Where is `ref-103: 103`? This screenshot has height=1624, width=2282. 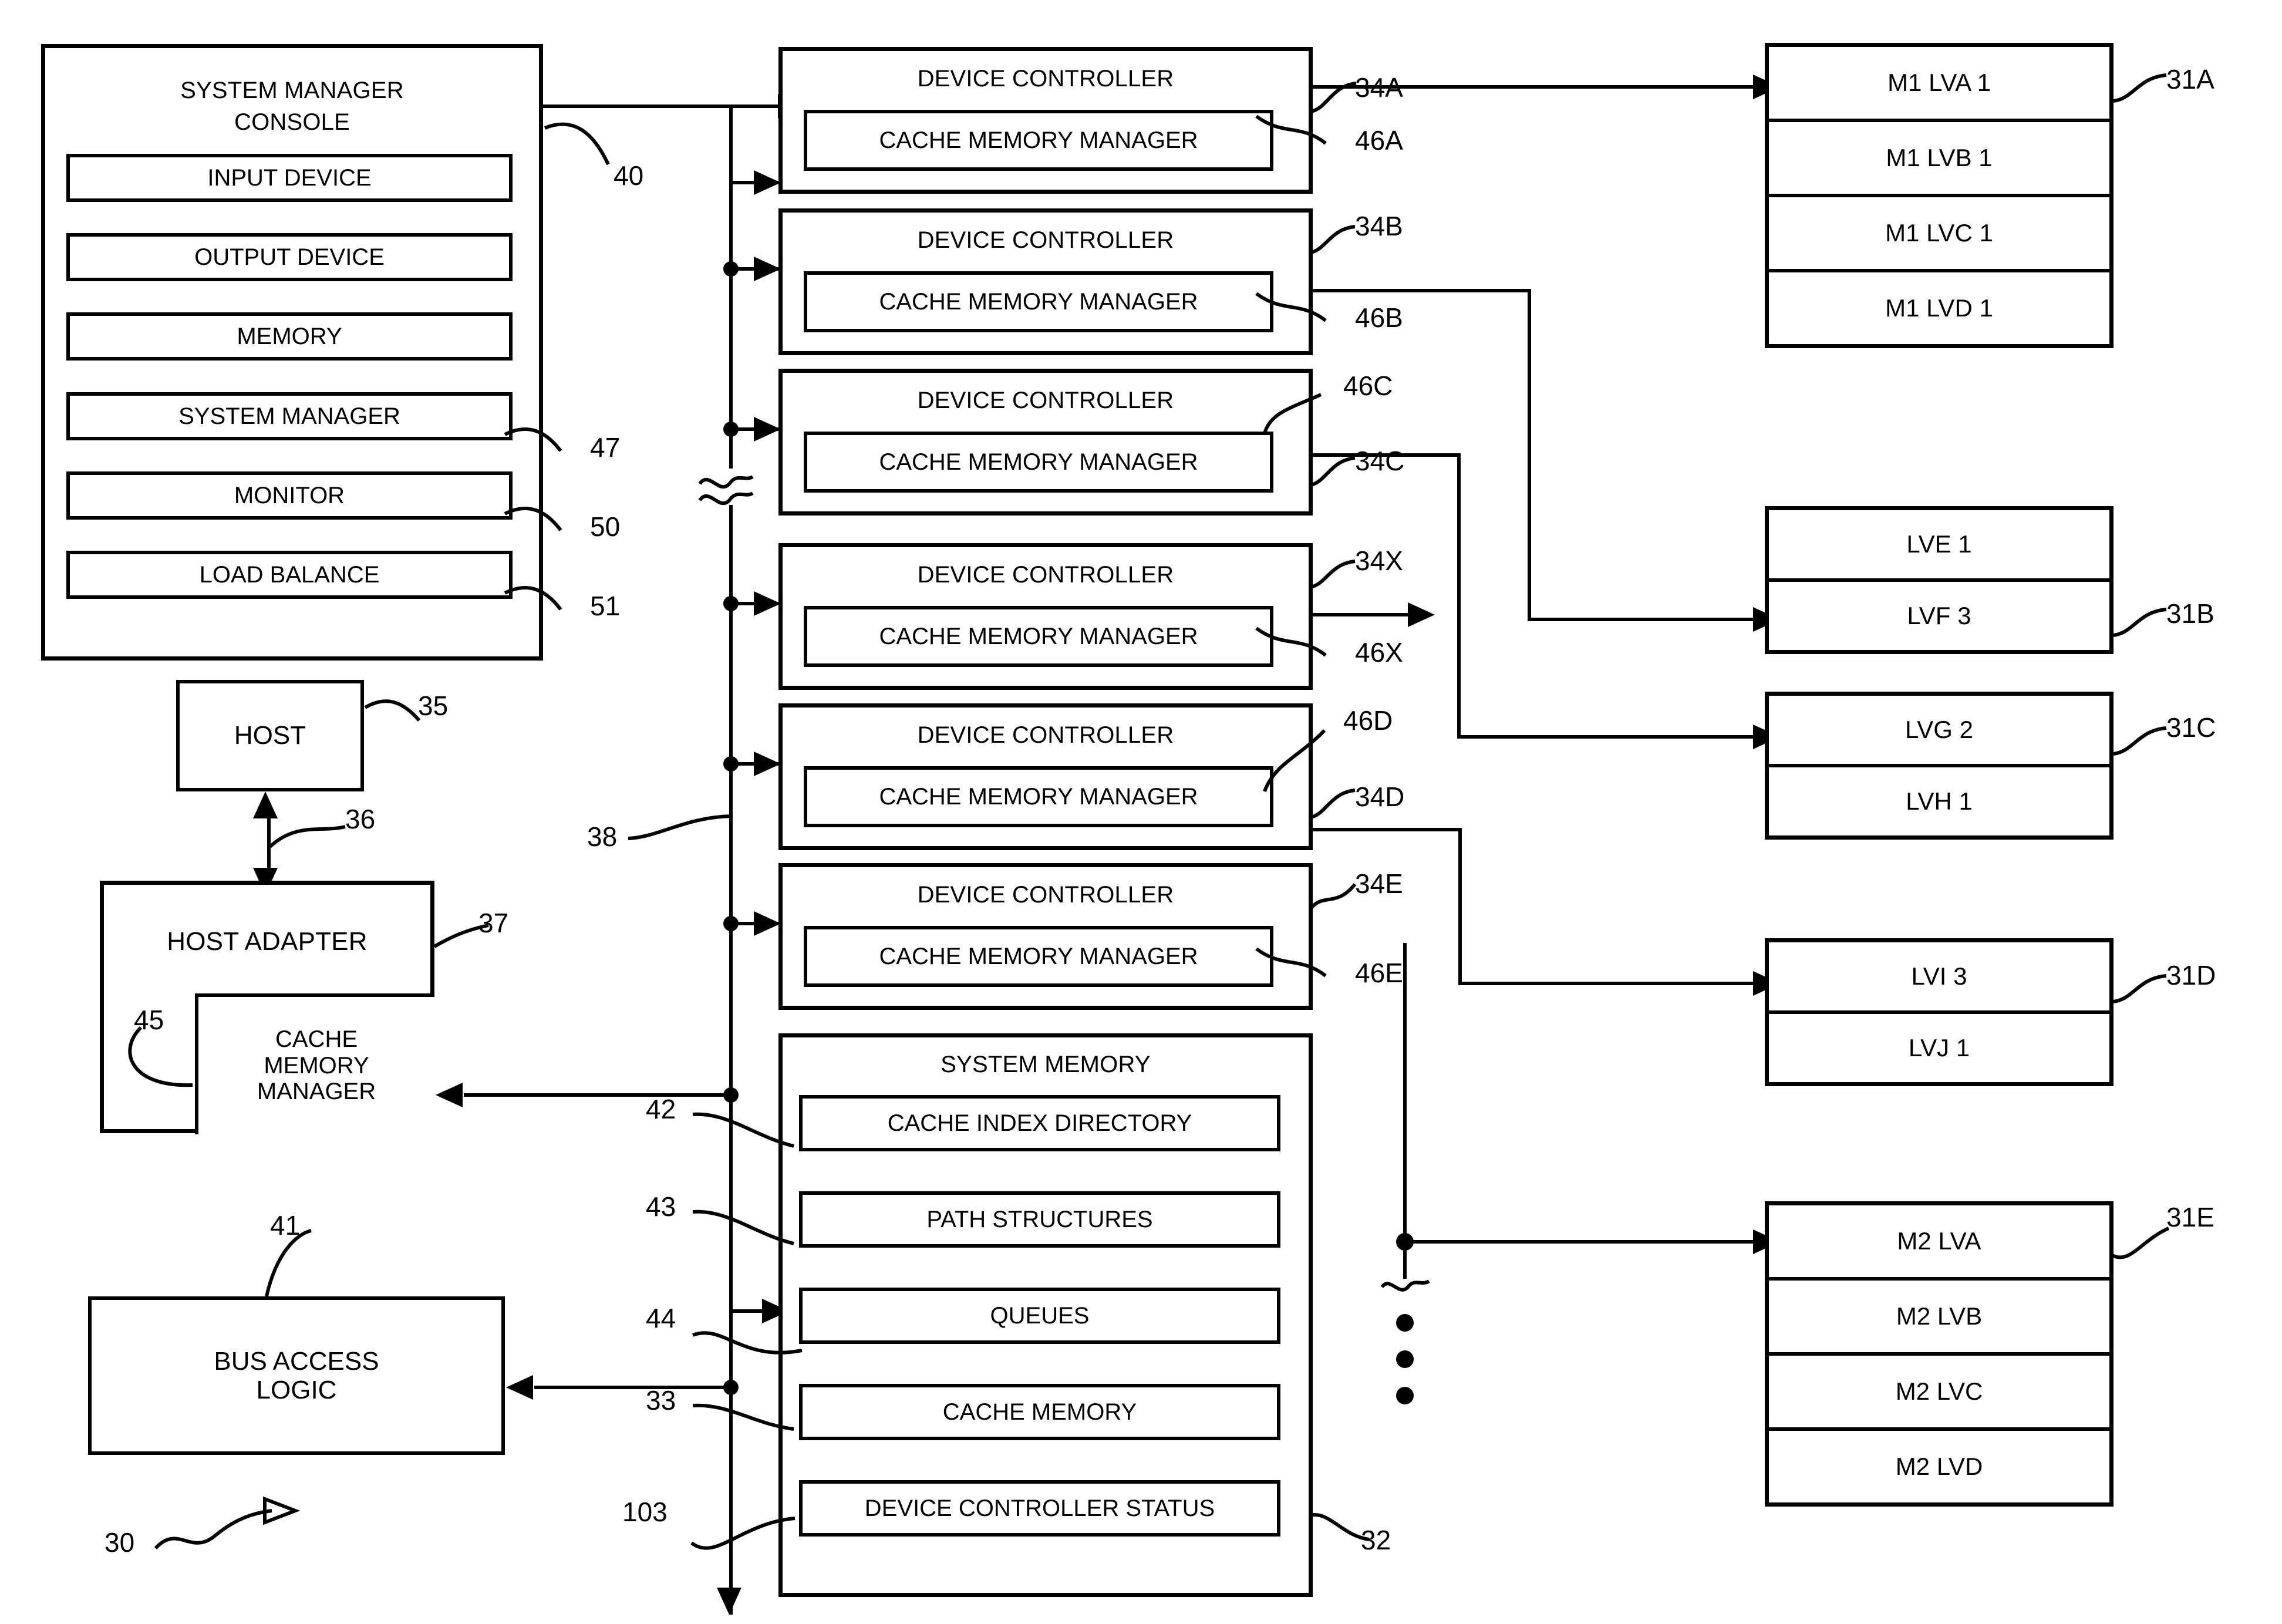 ref-103: 103 is located at coordinates (645, 1512).